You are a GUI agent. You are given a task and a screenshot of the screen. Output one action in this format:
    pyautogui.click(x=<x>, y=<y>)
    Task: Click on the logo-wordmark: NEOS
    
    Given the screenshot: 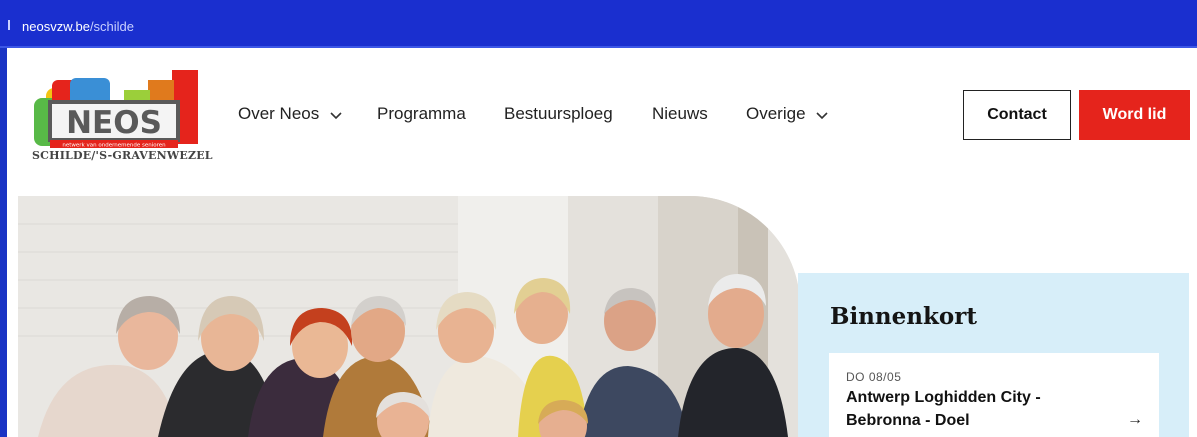 What is the action you would take?
    pyautogui.click(x=114, y=123)
    